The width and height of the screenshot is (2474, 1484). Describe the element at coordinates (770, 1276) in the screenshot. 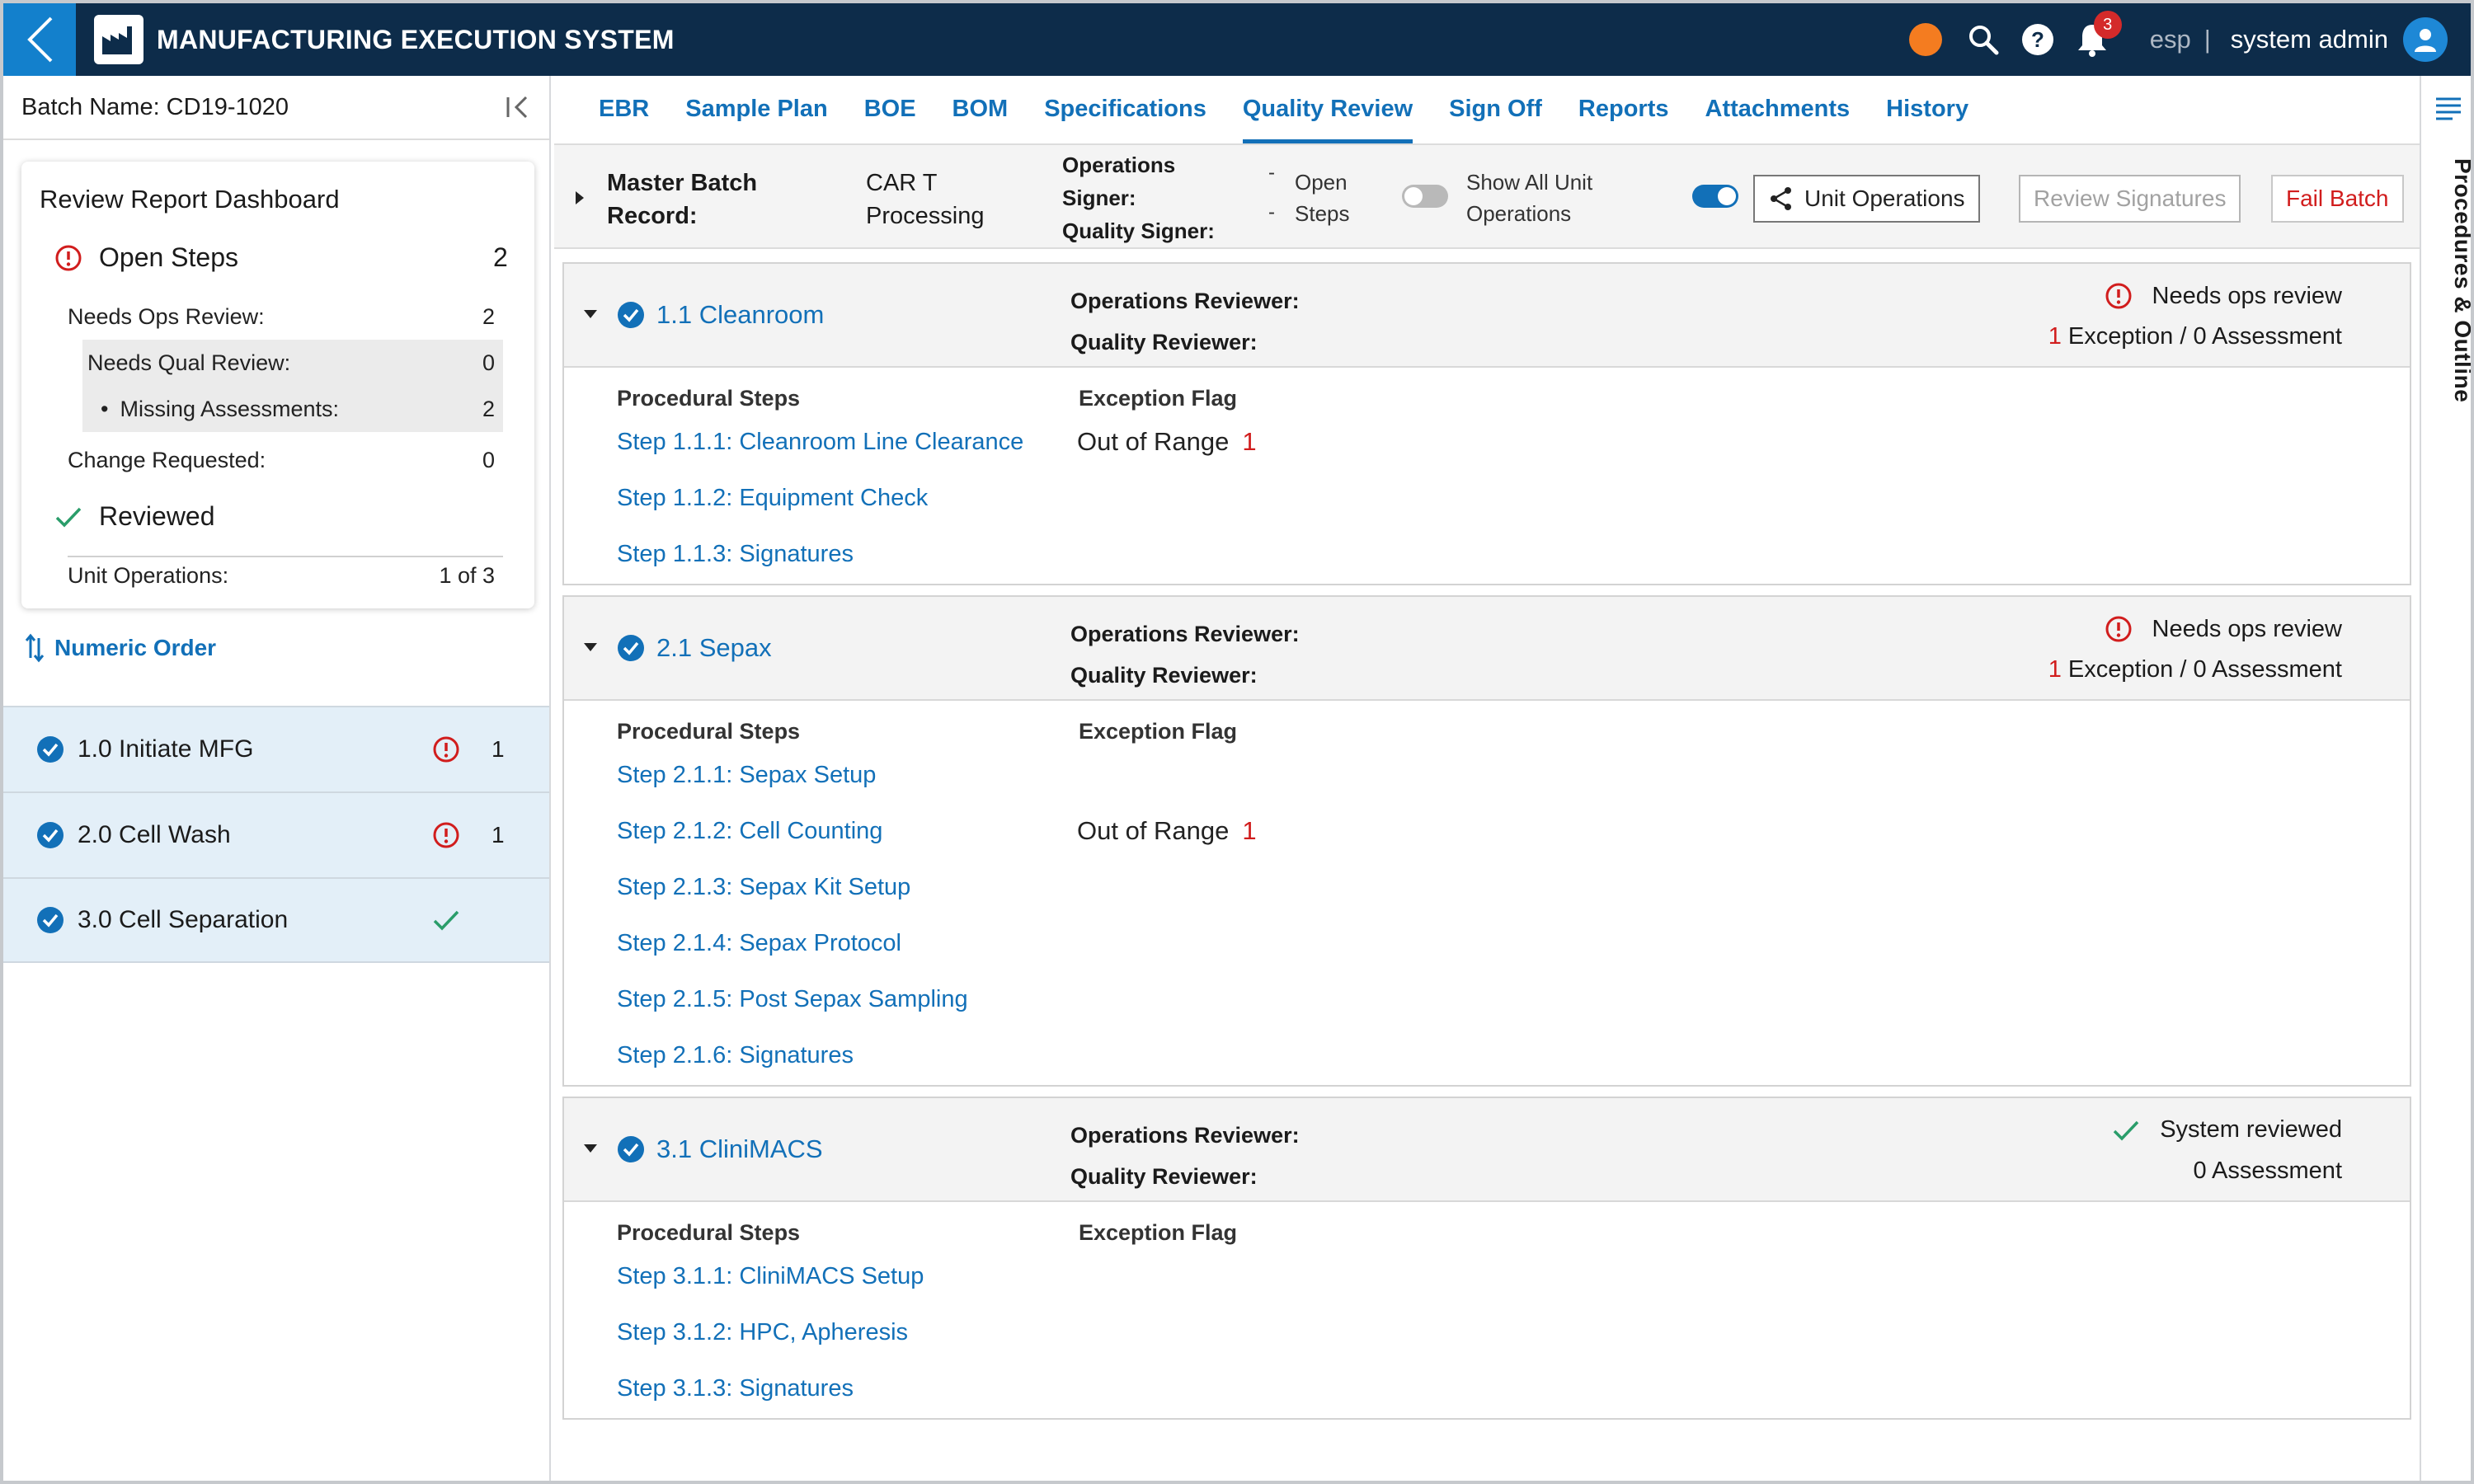

I see `step-link: Step 3.1.1: CliniMACS Setup` at that location.